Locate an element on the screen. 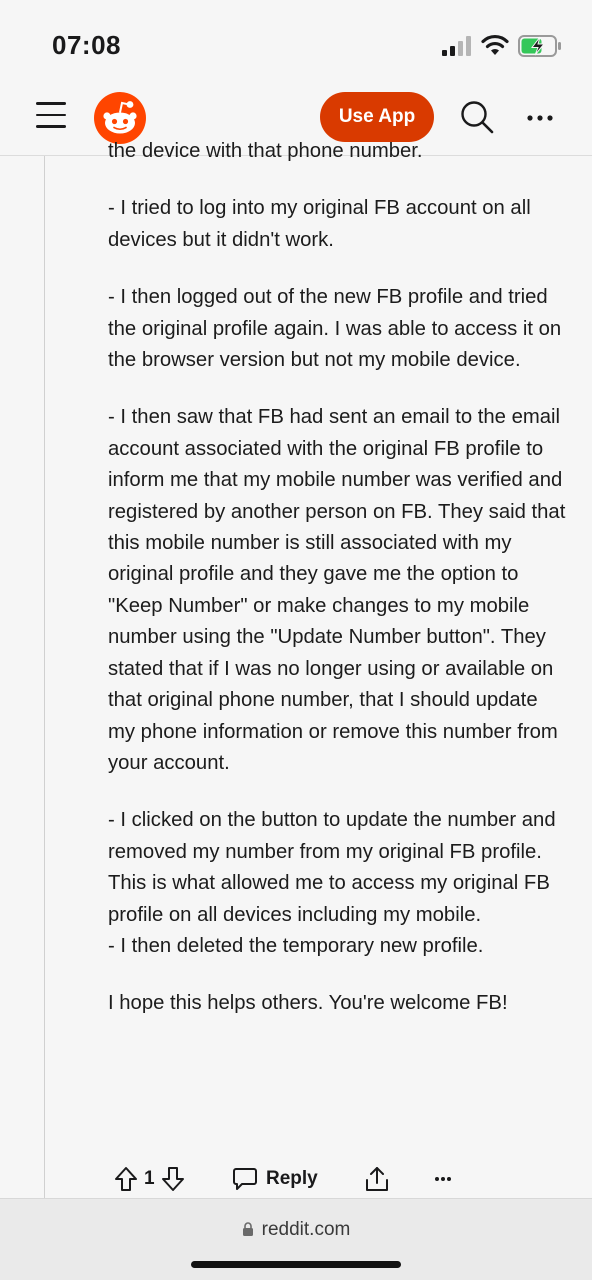 Image resolution: width=592 pixels, height=1280 pixels. vote-count: 1 is located at coordinates (149, 1178).